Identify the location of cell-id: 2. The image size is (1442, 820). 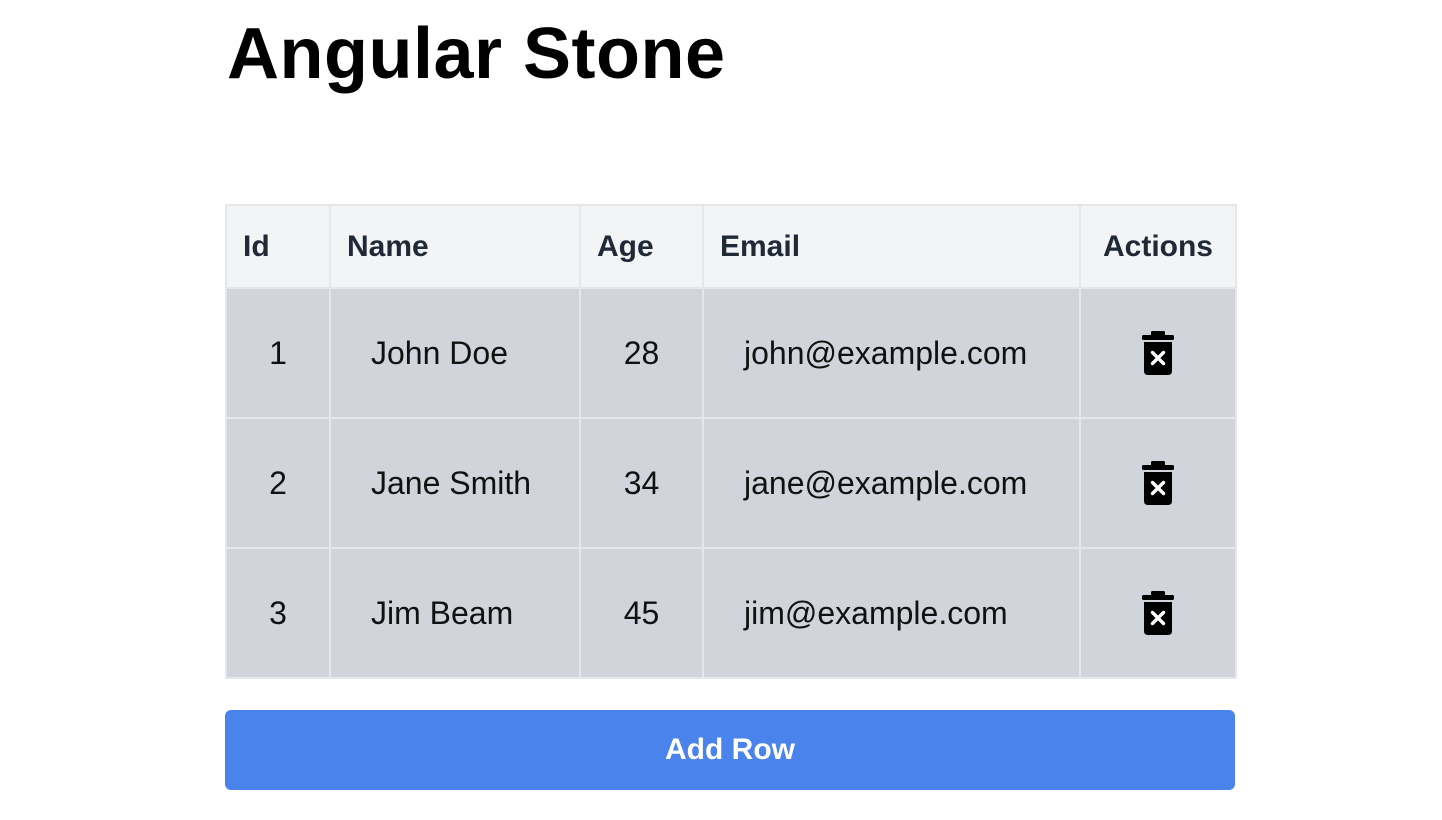
(278, 483).